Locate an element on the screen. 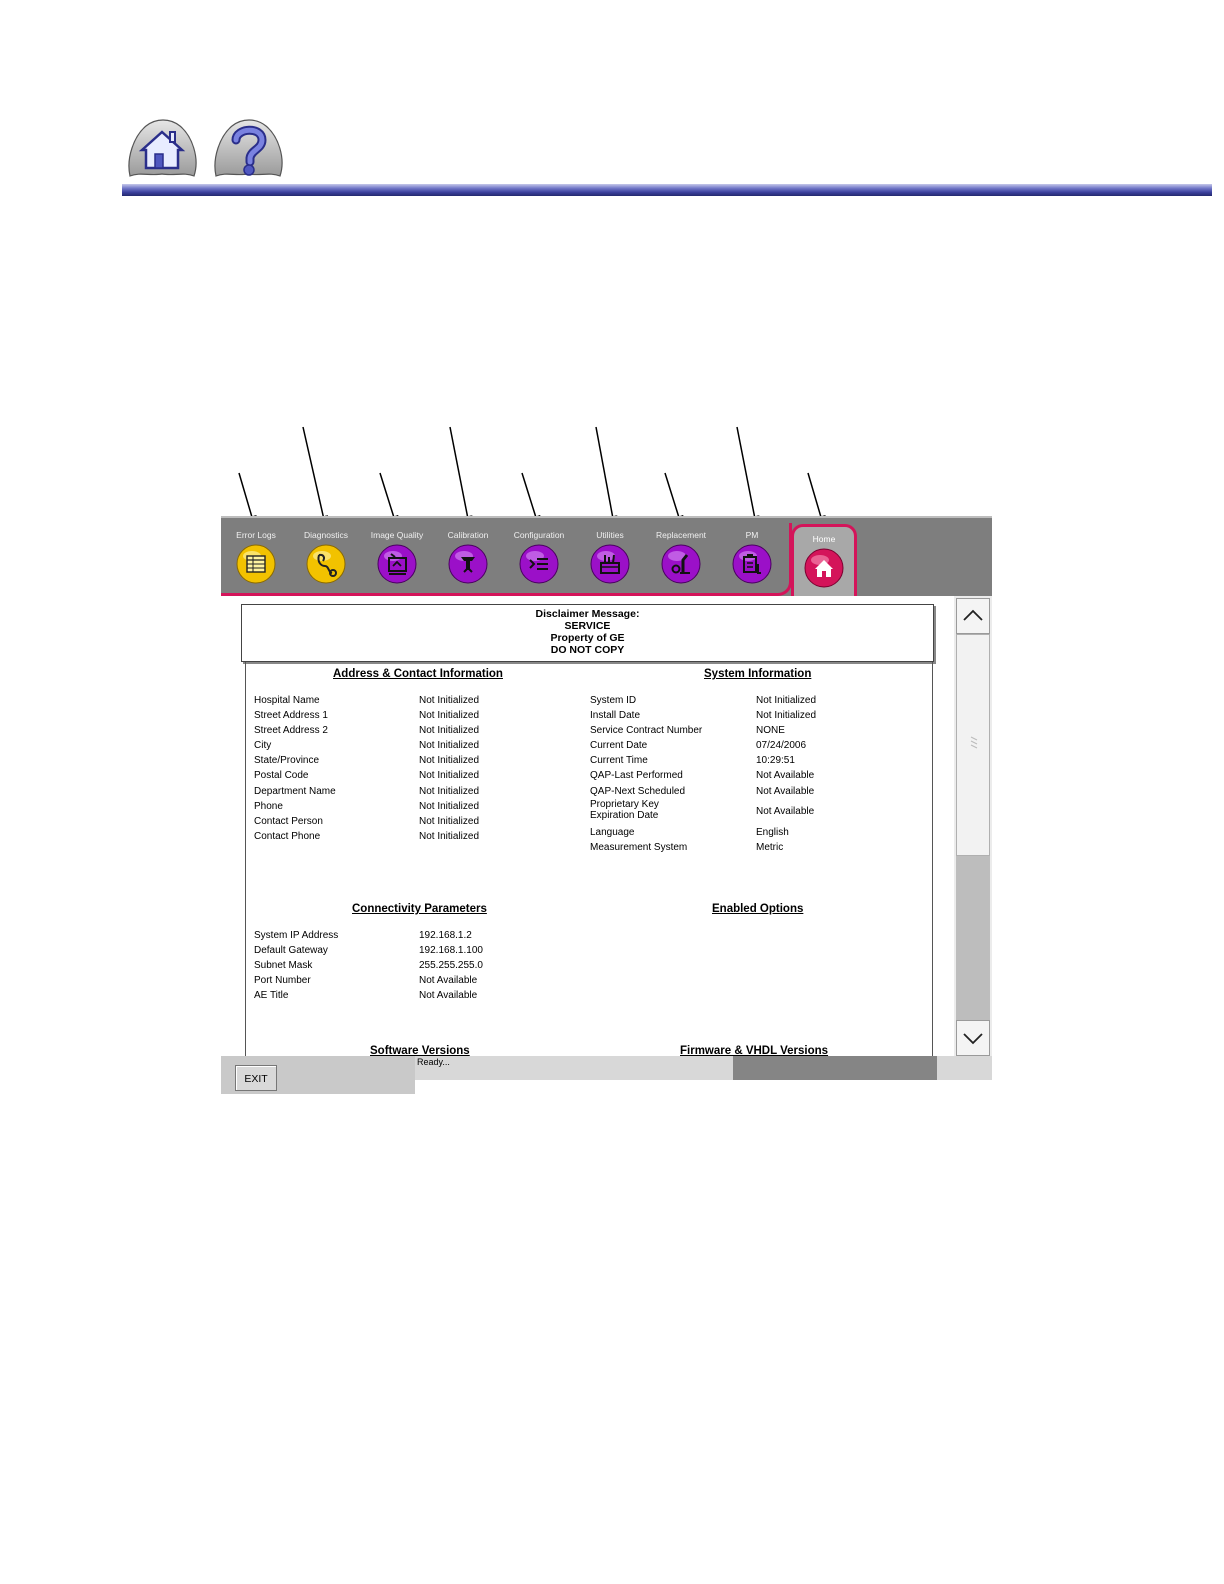  disclaimer-line: Disclaimer Message: is located at coordinates (587, 614).